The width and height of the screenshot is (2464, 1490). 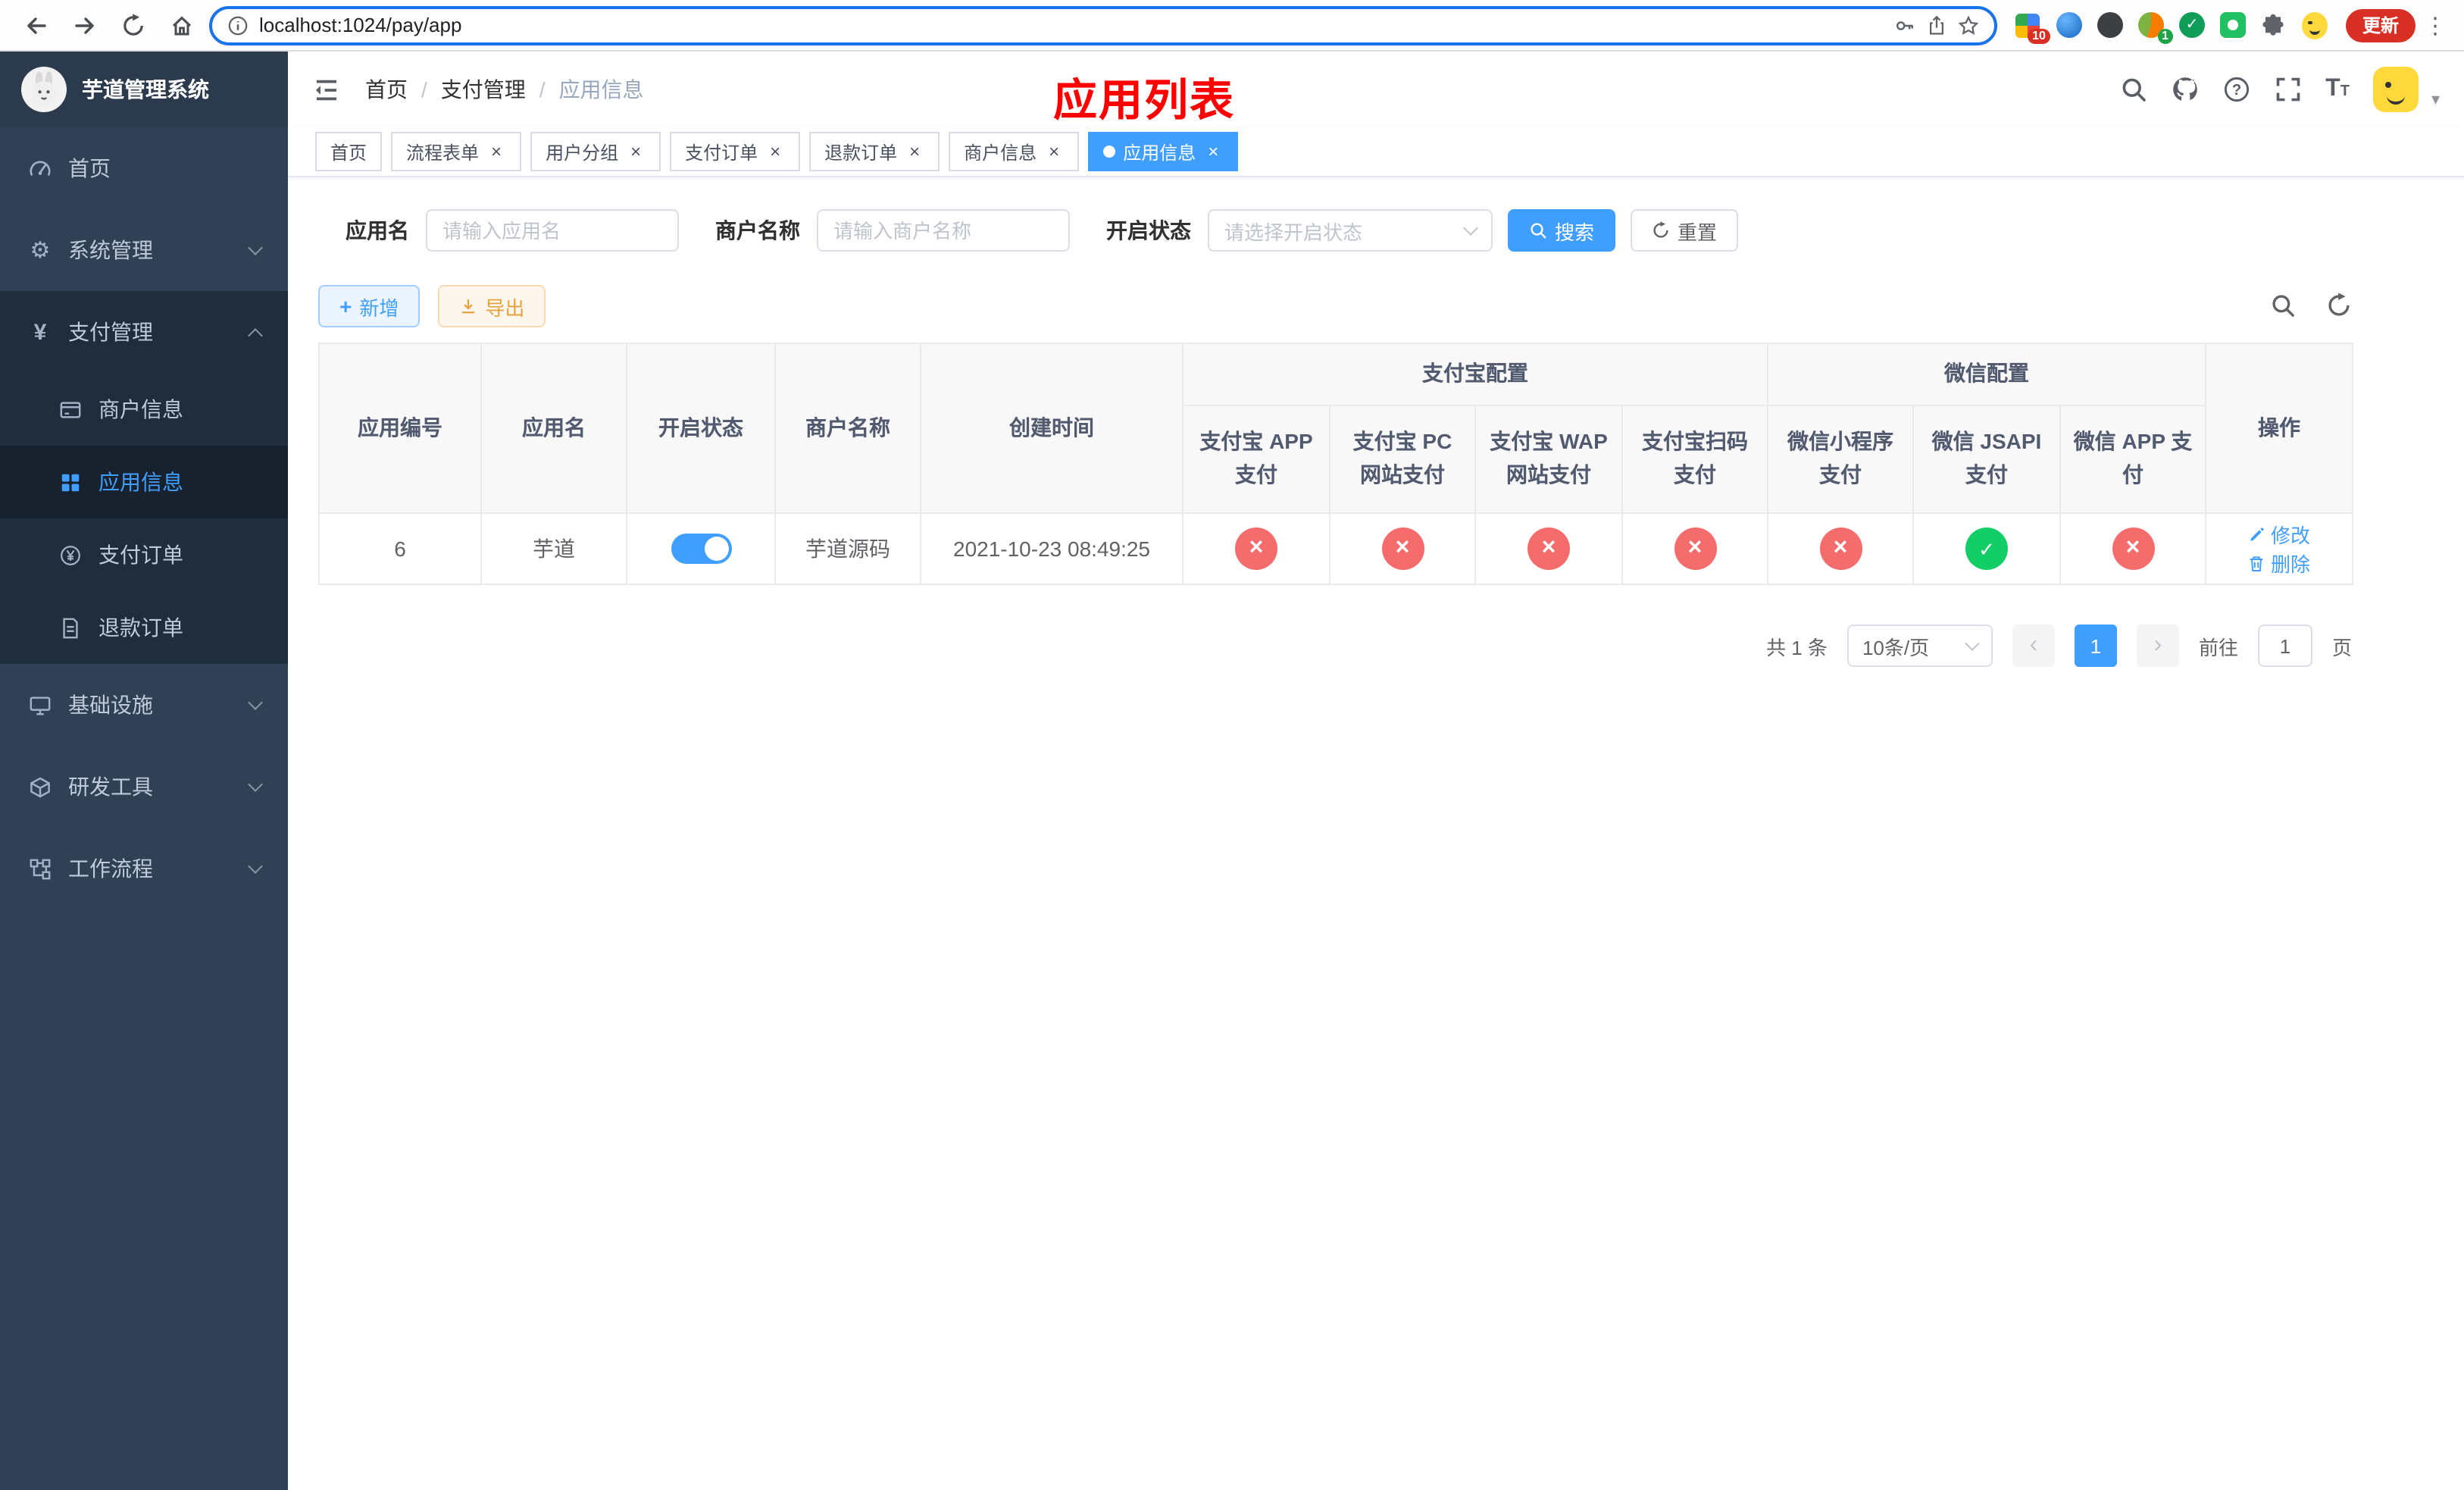 What do you see at coordinates (144, 627) in the screenshot?
I see `sidebar-subitem-refund-order: 退款订单` at bounding box center [144, 627].